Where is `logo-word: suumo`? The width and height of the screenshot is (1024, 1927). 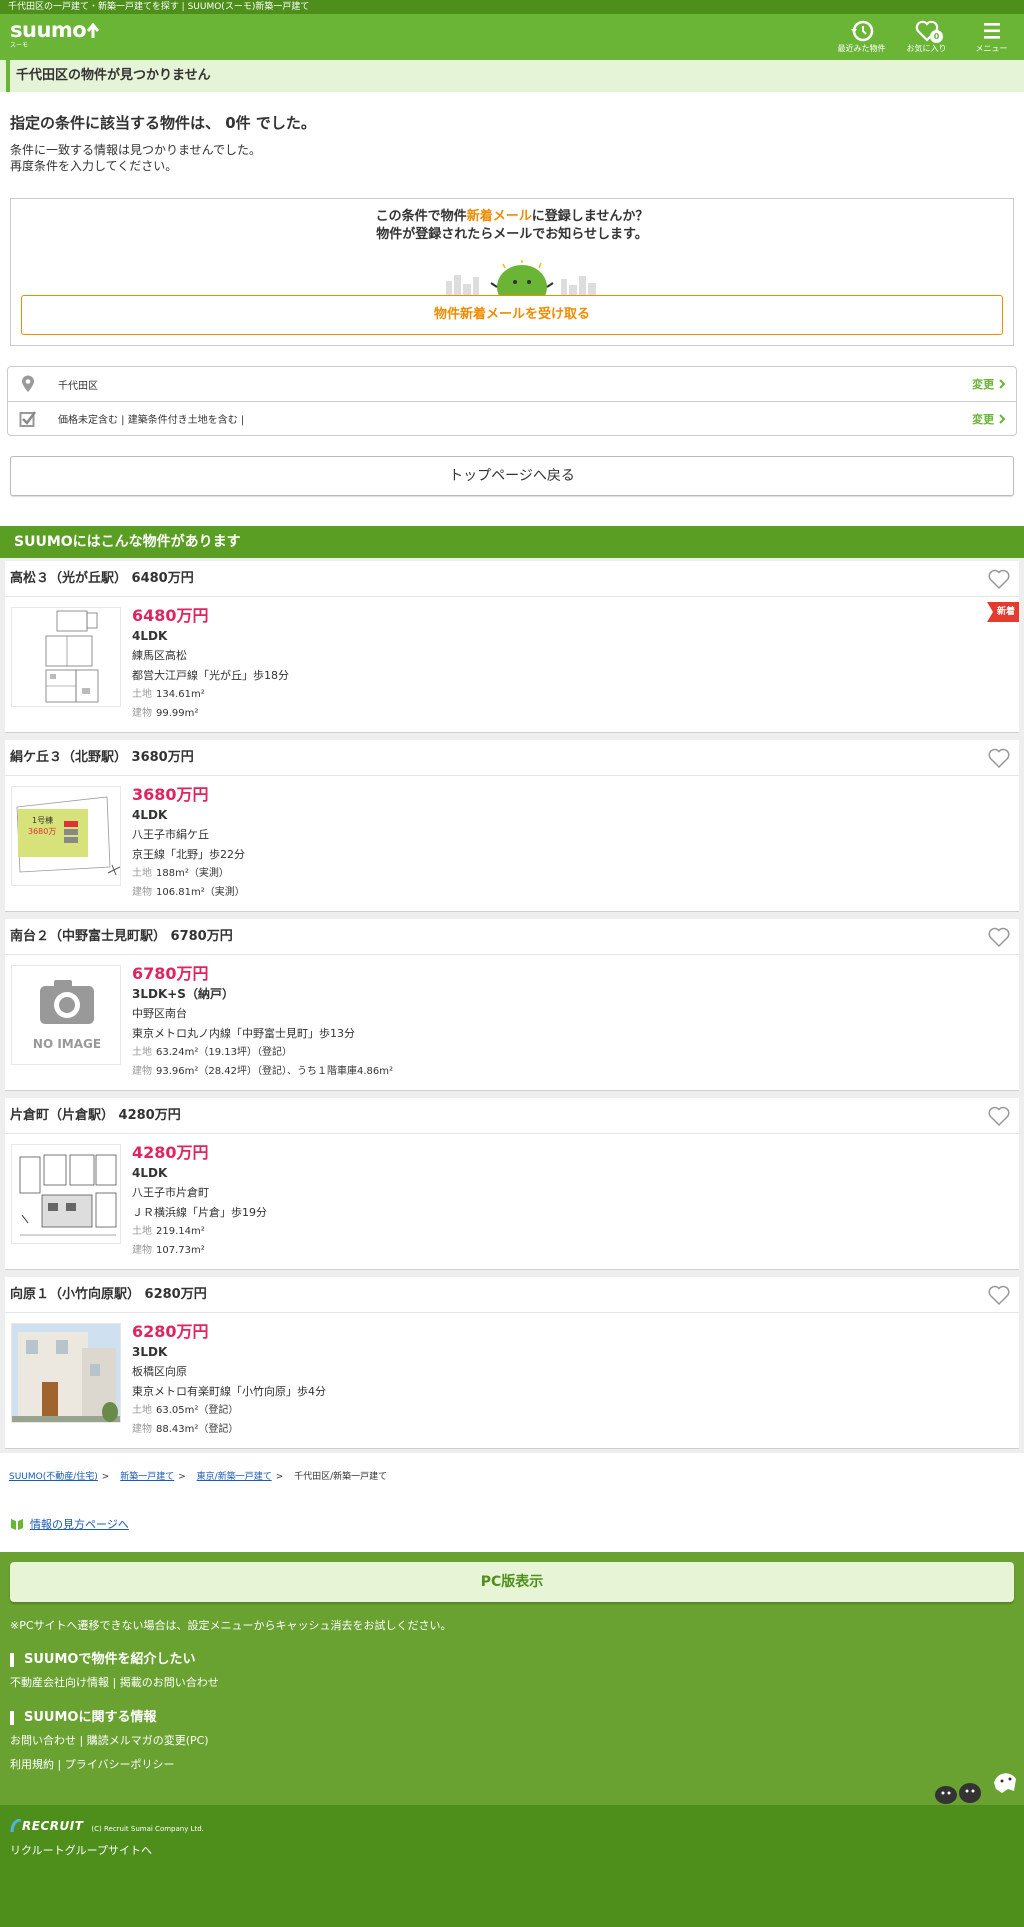
logo-word: suumo is located at coordinates (55, 30).